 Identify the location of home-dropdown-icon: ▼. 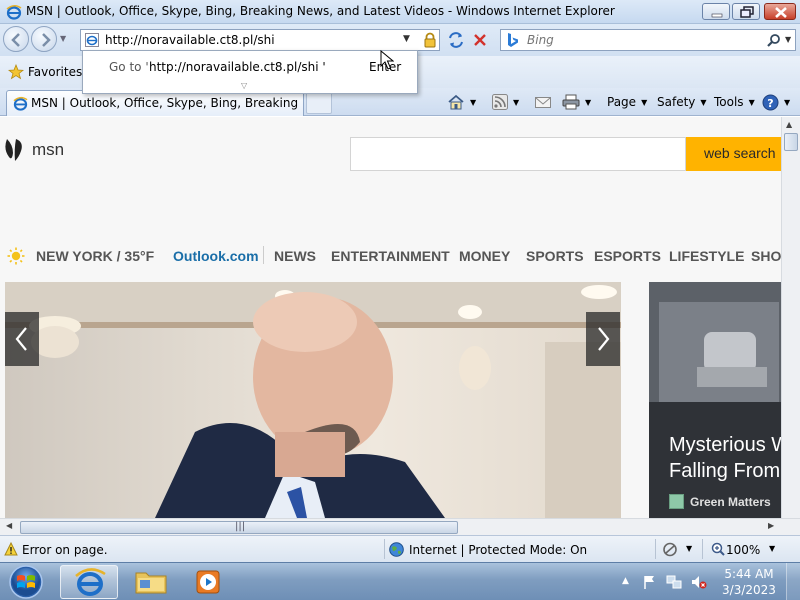
(473, 102).